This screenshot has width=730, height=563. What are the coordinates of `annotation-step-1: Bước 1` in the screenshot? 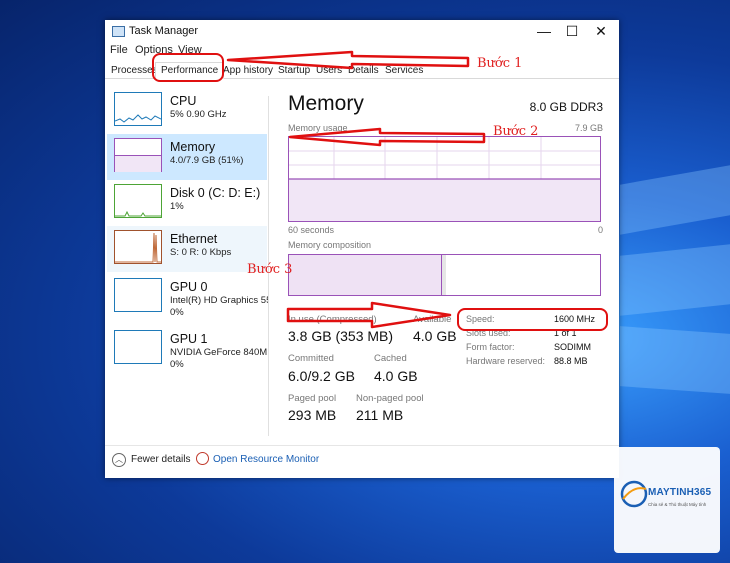 It's located at (500, 63).